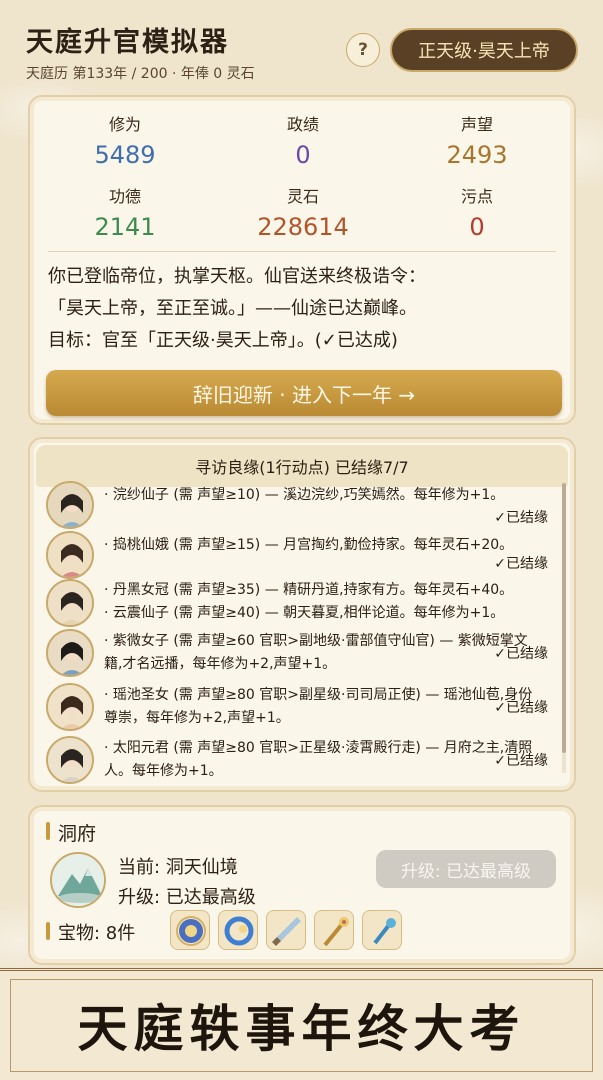  What do you see at coordinates (124, 124) in the screenshot?
I see `stat-label: 修为` at bounding box center [124, 124].